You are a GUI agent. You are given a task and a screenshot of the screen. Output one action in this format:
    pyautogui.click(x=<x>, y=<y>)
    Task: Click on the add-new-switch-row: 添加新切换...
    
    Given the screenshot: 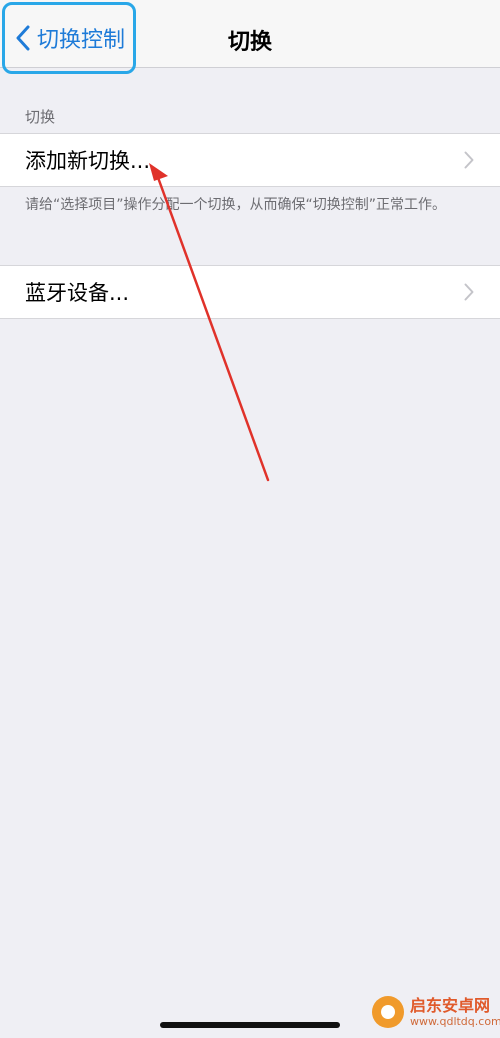 What is the action you would take?
    pyautogui.click(x=250, y=160)
    